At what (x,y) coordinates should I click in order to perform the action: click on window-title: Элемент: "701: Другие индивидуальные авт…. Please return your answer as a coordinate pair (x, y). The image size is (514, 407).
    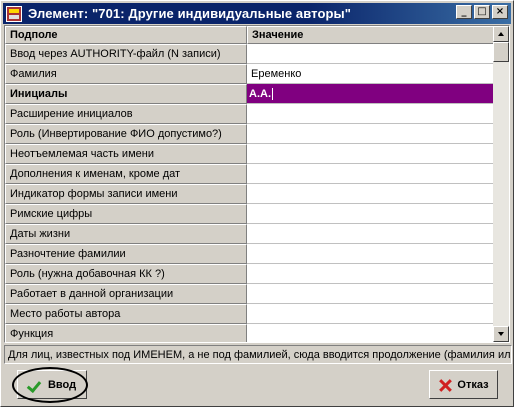
    Looking at the image, I should click on (189, 13).